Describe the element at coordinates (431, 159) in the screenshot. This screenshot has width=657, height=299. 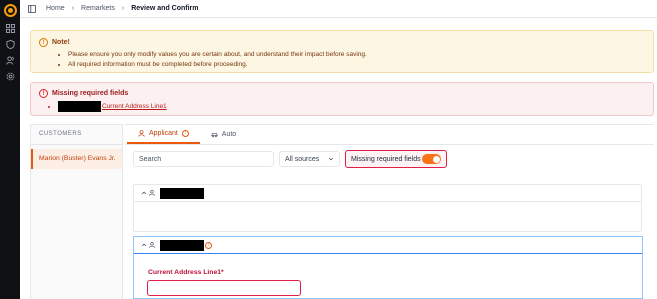
I see `missing-fields-toggle` at that location.